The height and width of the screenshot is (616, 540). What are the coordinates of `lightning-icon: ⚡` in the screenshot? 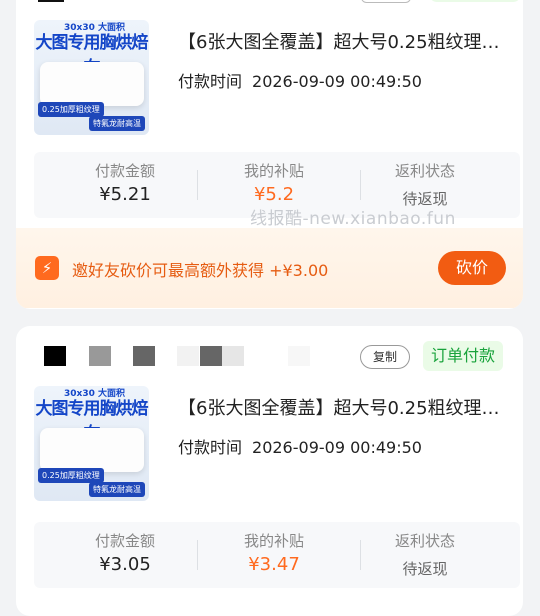 It's located at (47, 268).